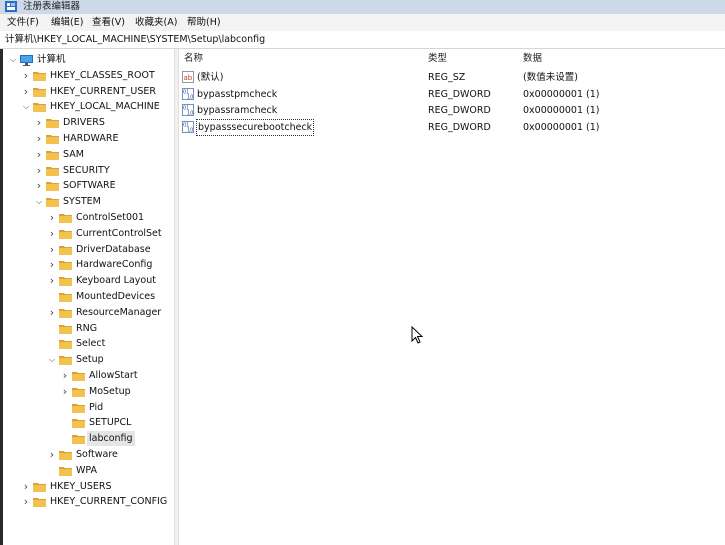 The width and height of the screenshot is (725, 545). What do you see at coordinates (452, 77) in the screenshot?
I see `value-row: ab (默认) REG_SZ (数值未设置)` at bounding box center [452, 77].